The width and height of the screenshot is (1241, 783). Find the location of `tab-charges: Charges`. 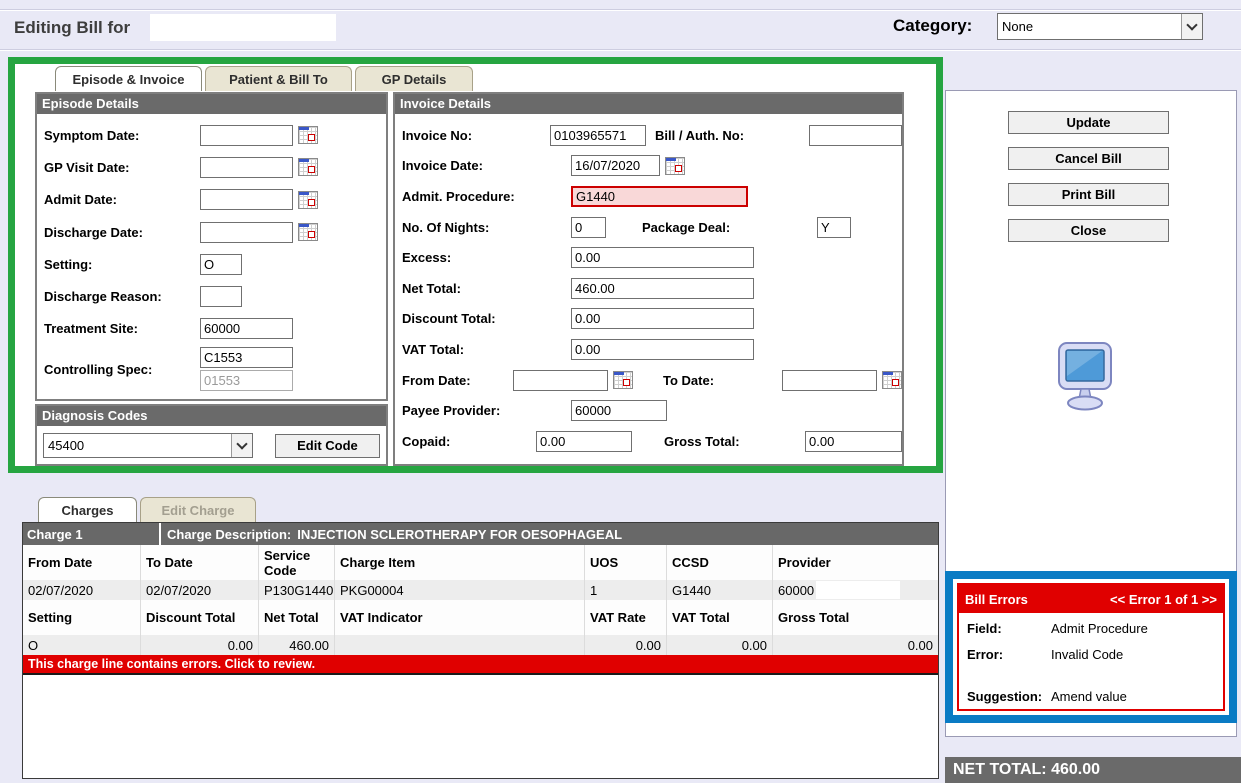

tab-charges: Charges is located at coordinates (87, 509).